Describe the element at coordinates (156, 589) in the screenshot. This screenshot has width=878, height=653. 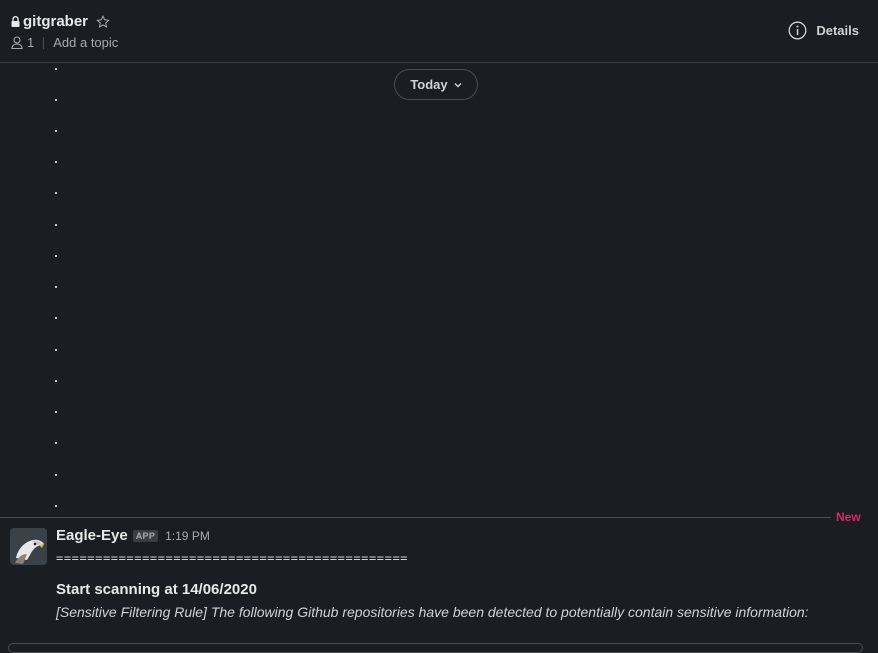
I see `message-scan-start: Start scanning at 14/06/2020` at that location.